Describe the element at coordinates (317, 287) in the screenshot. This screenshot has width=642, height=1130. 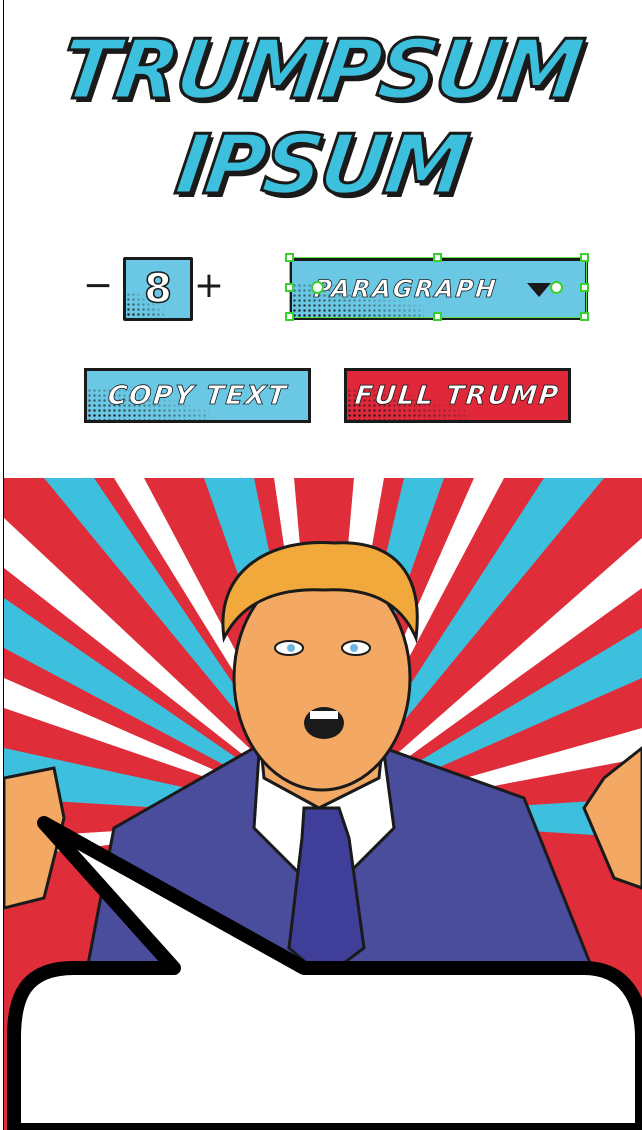
I see `anchor-point-left` at that location.